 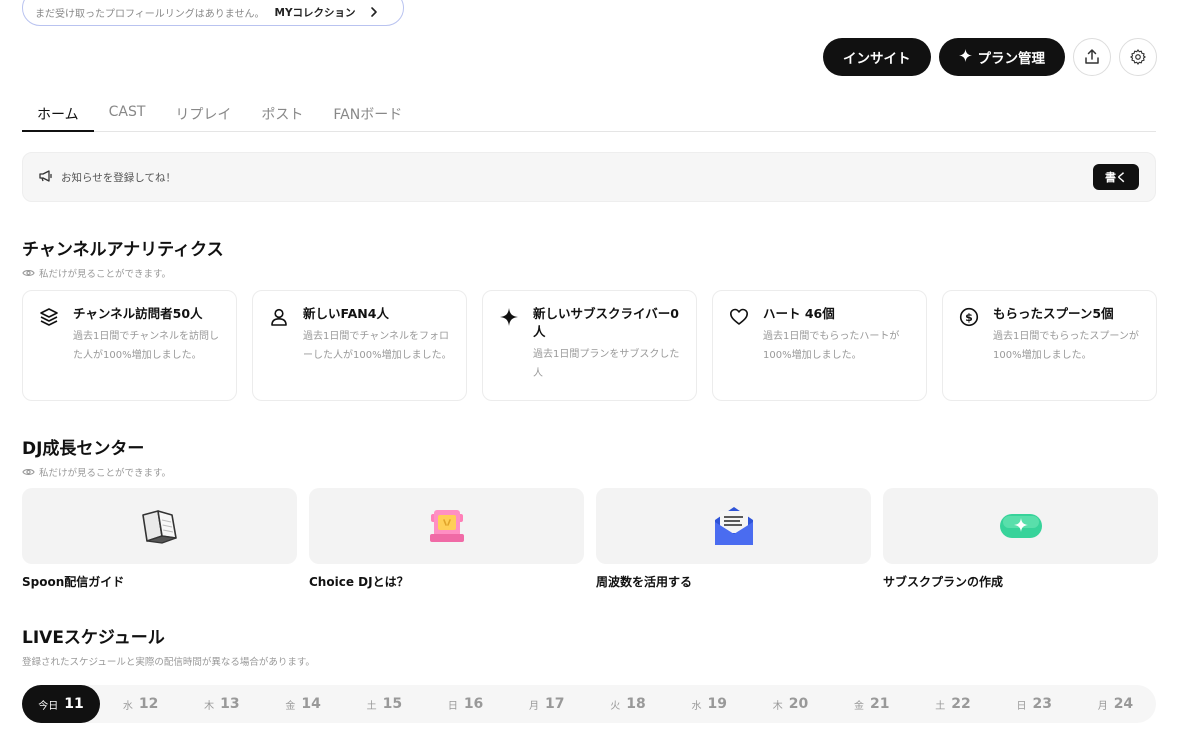 I want to click on gear-icon, so click(x=1138, y=57).